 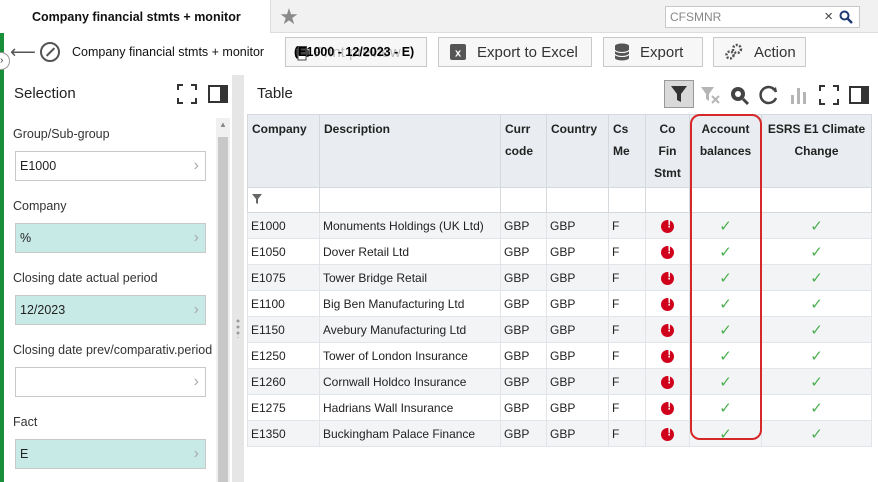 What do you see at coordinates (410, 277) in the screenshot?
I see `cell-description: Tower Bridge Retail` at bounding box center [410, 277].